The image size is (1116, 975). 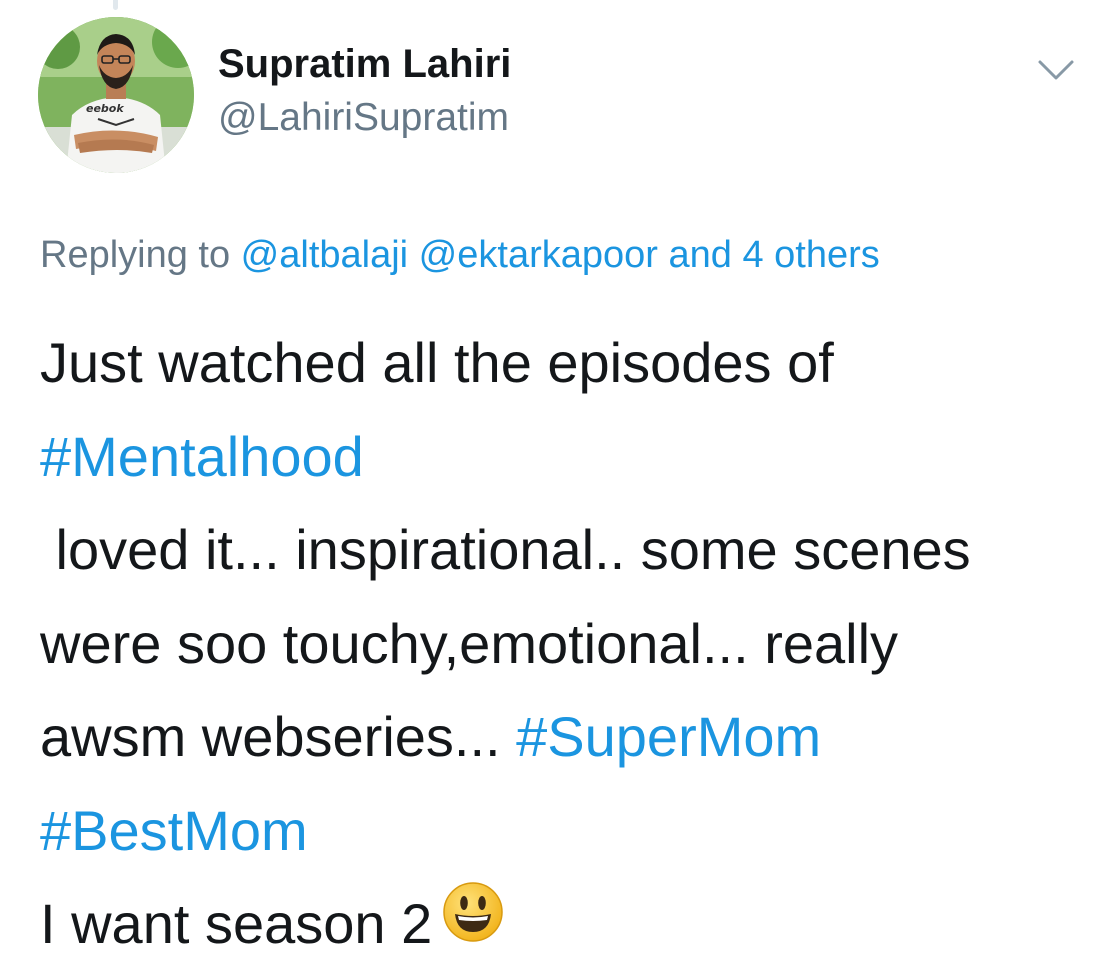 What do you see at coordinates (364, 64) in the screenshot?
I see `author-display-name: Supratim Lahiri` at bounding box center [364, 64].